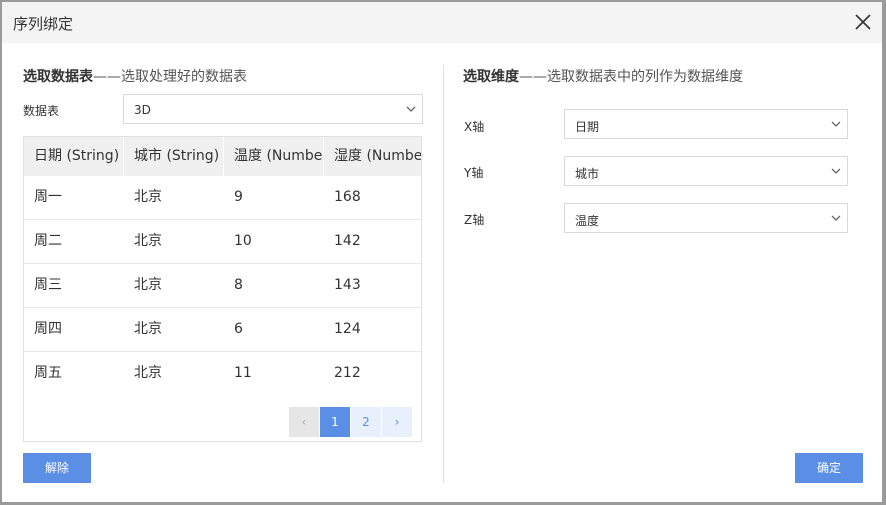  What do you see at coordinates (631, 77) in the screenshot?
I see `right-heading-sub: ——选取数据表中的列作为数据维度` at bounding box center [631, 77].